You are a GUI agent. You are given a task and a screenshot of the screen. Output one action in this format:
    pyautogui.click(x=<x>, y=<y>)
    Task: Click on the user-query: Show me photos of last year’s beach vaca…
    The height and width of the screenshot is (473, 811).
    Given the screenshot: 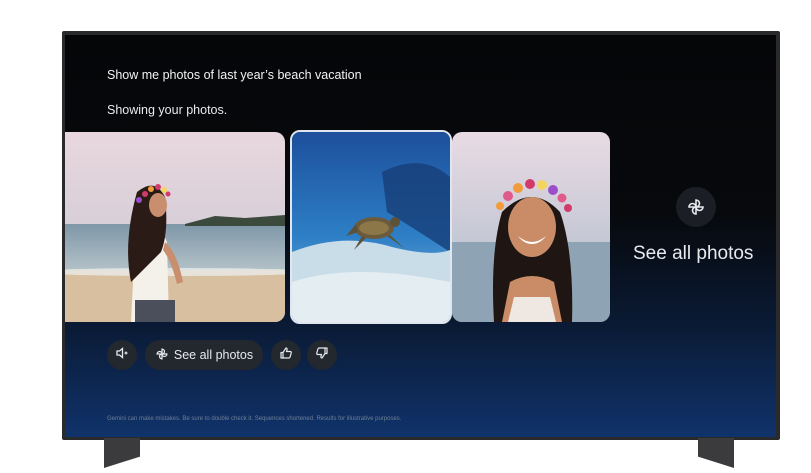 What is the action you would take?
    pyautogui.click(x=234, y=75)
    